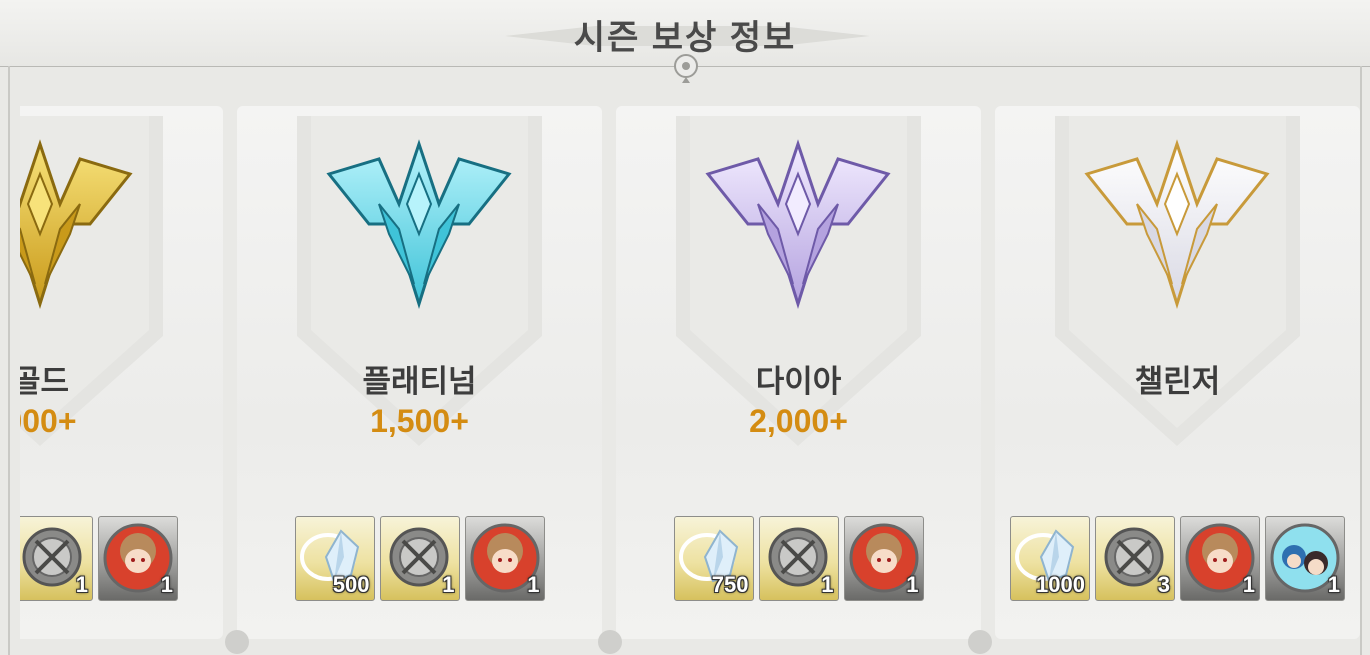 Image resolution: width=1370 pixels, height=655 pixels. What do you see at coordinates (1050, 558) in the screenshot?
I see `reward-item: 1000` at bounding box center [1050, 558].